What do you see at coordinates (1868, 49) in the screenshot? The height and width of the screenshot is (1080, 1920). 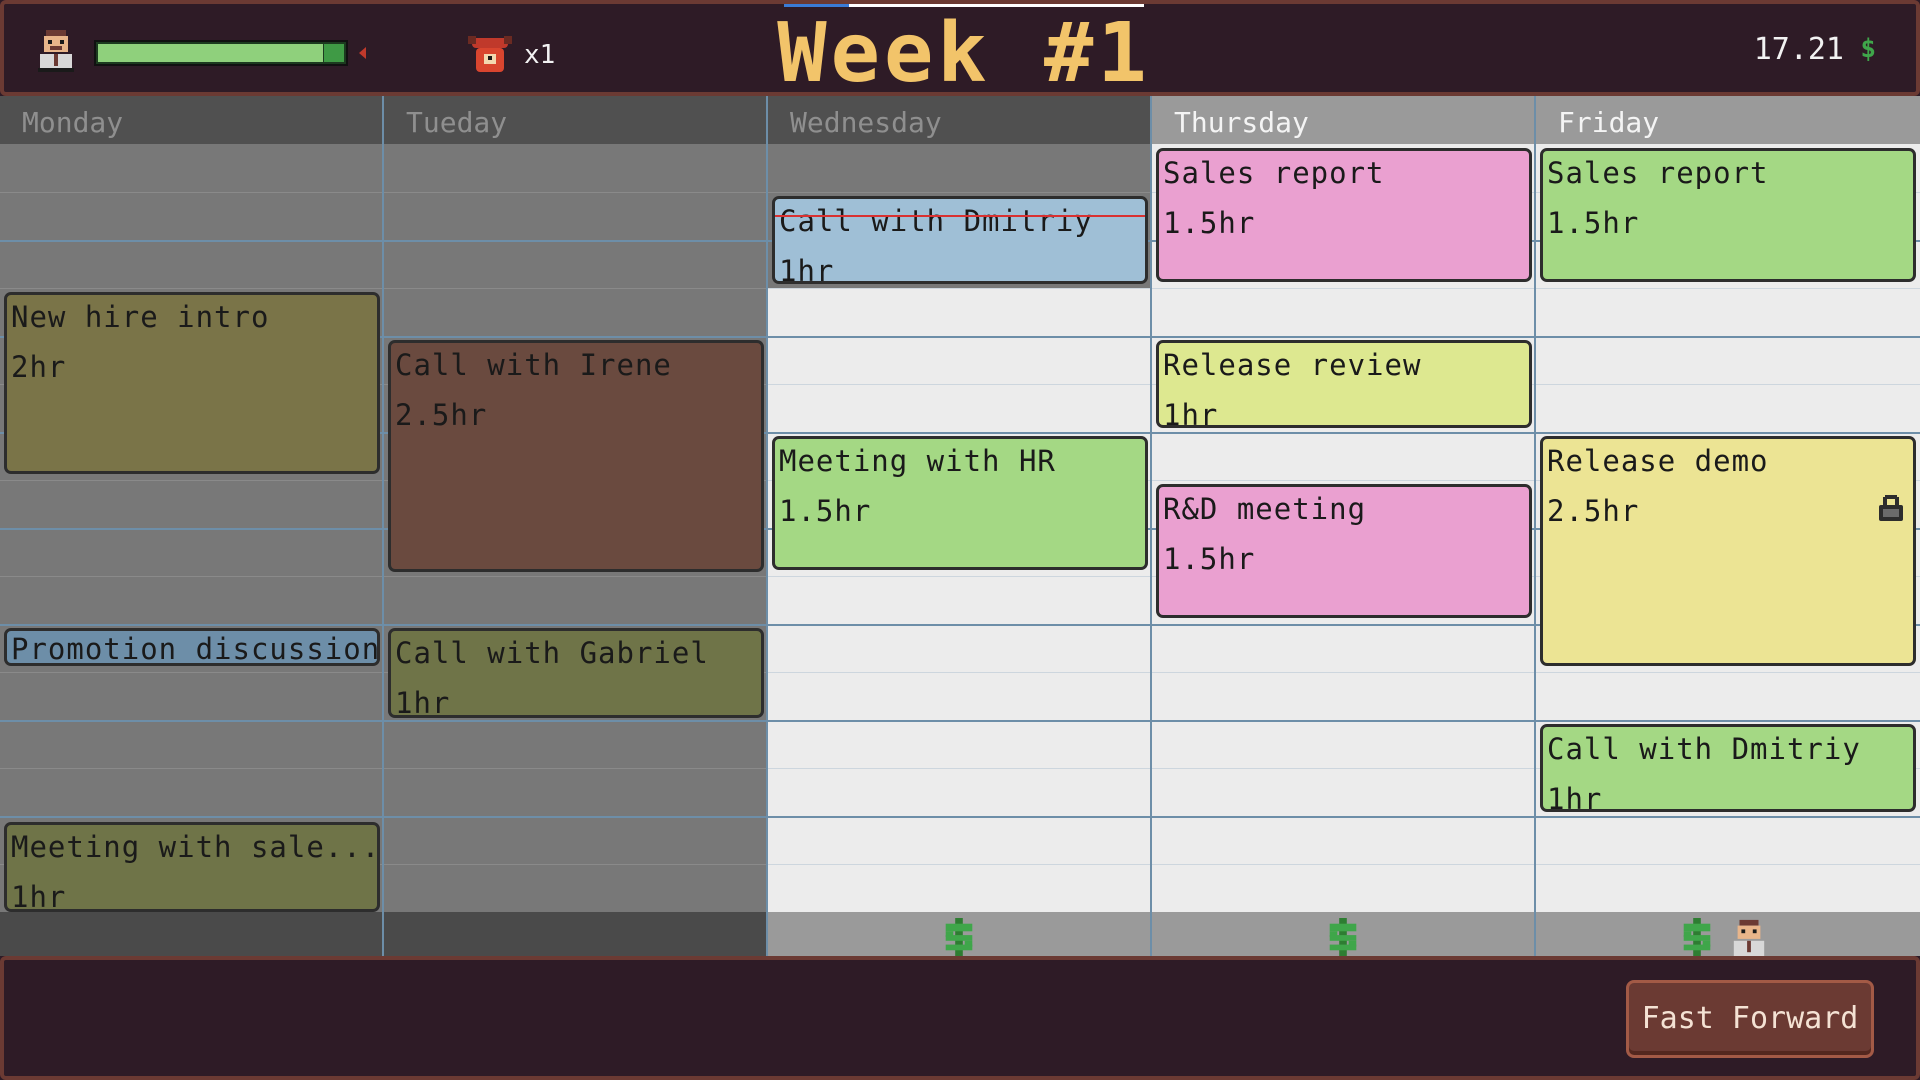 I see `dollar-icon: $` at bounding box center [1868, 49].